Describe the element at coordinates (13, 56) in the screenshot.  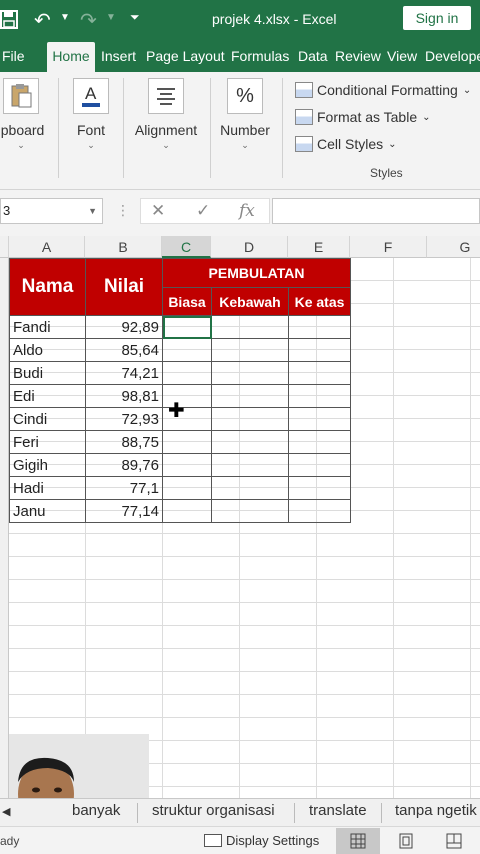
I see `tab-file: File` at that location.